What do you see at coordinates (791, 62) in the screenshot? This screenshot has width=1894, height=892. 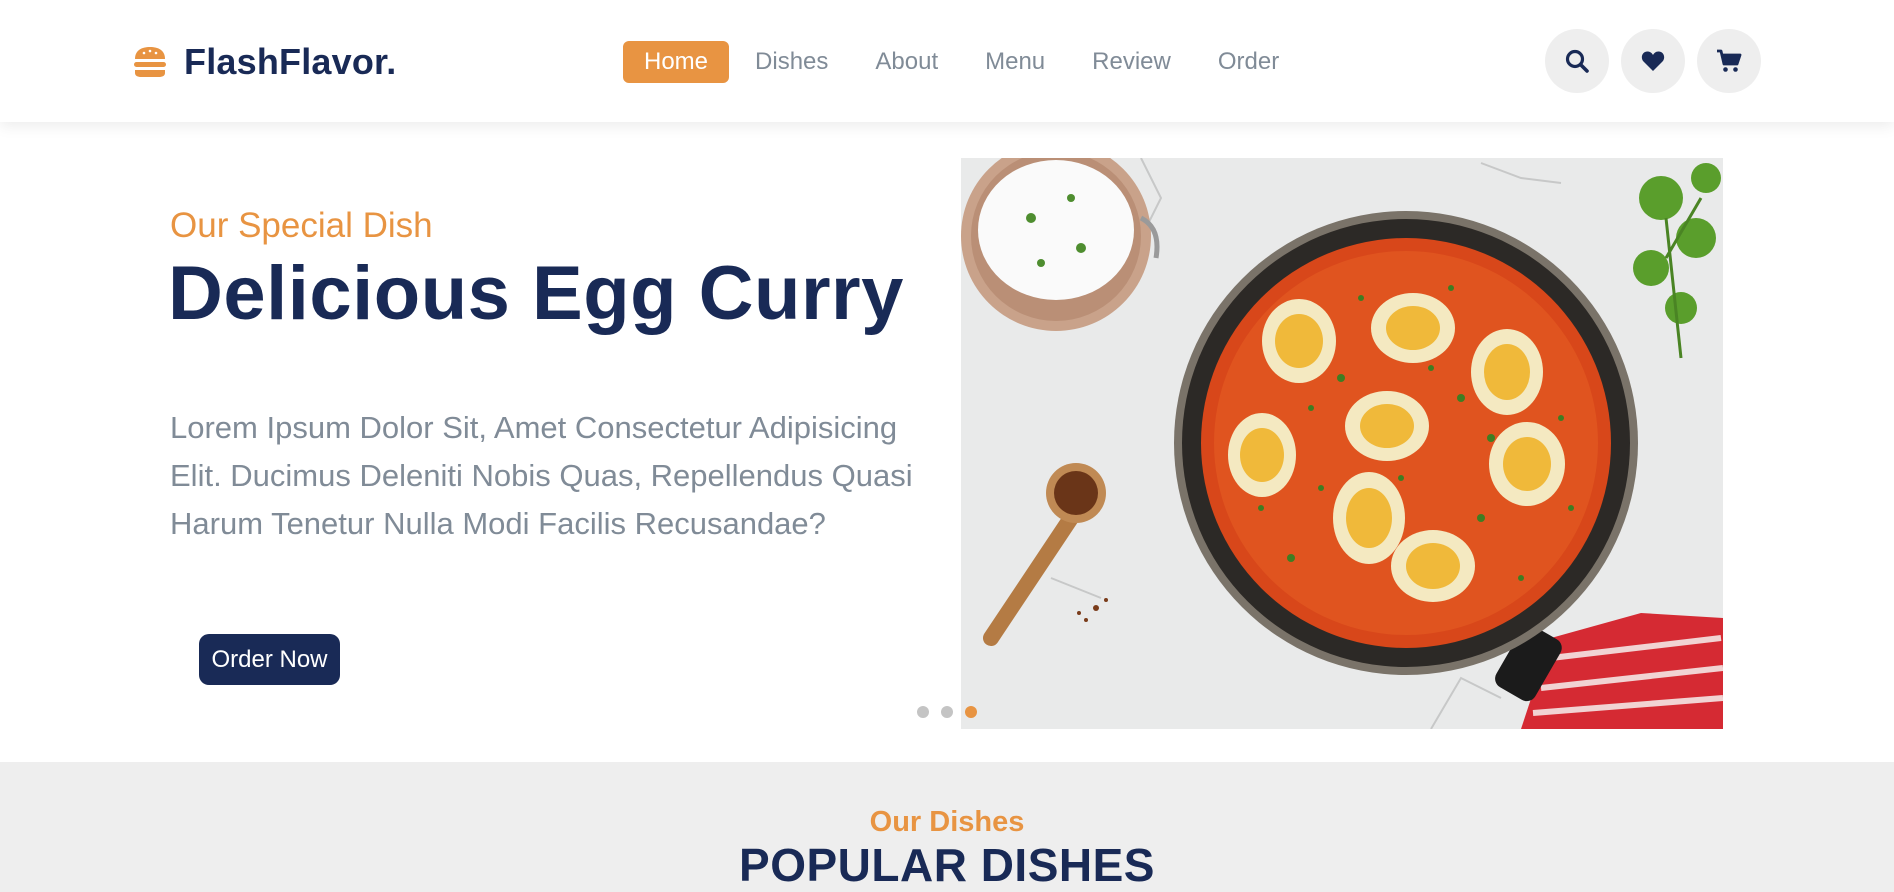 I see `nav-link-dishes: Dishes` at bounding box center [791, 62].